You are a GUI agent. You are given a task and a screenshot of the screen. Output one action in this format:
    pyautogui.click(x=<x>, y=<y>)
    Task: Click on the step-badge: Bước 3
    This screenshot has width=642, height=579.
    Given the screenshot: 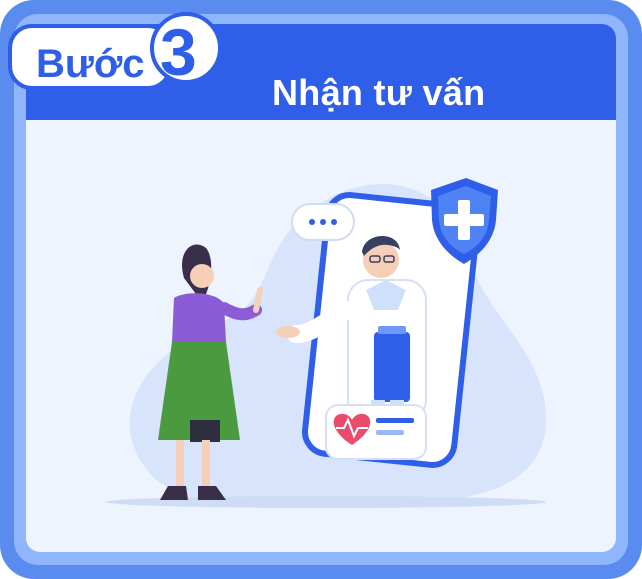 What is the action you would take?
    pyautogui.click(x=114, y=50)
    